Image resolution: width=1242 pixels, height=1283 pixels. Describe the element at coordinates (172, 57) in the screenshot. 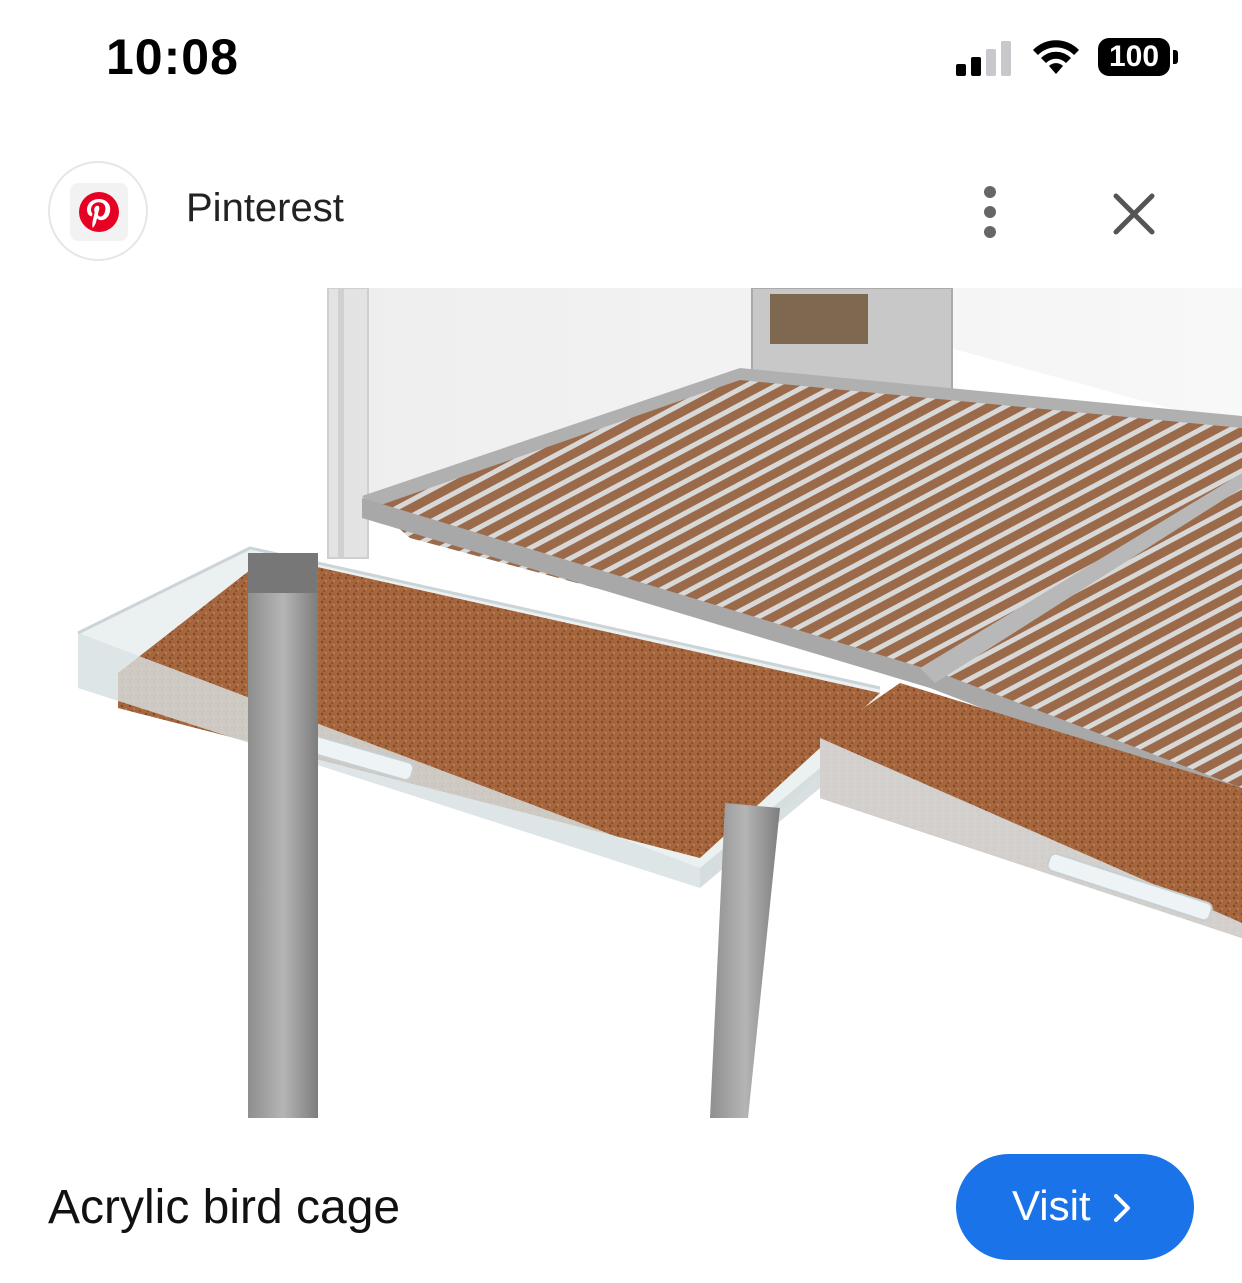

I see `status-time: 10:08` at that location.